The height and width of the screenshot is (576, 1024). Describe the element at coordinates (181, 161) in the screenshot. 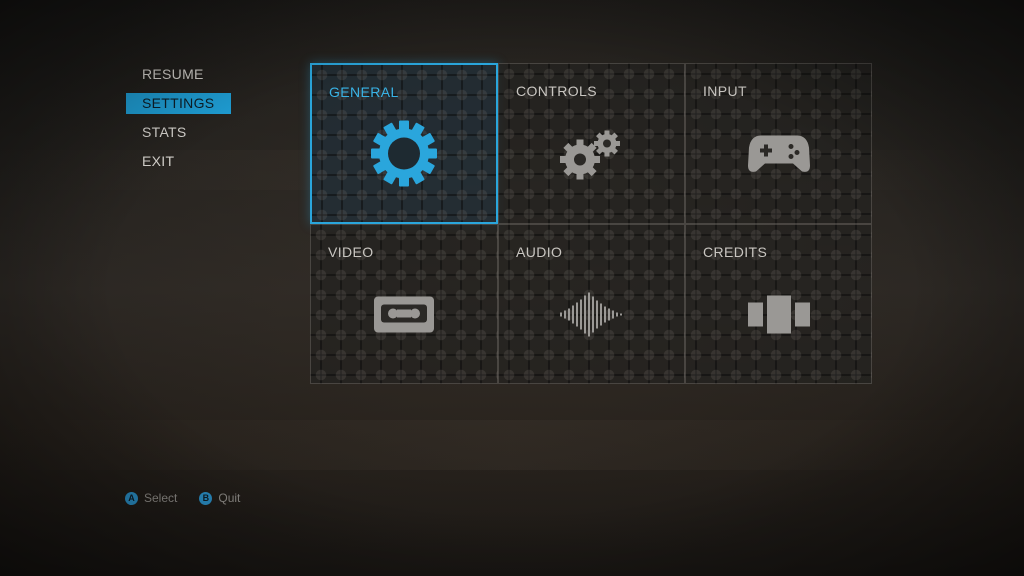

I see `menu-item-exit: EXIT` at that location.